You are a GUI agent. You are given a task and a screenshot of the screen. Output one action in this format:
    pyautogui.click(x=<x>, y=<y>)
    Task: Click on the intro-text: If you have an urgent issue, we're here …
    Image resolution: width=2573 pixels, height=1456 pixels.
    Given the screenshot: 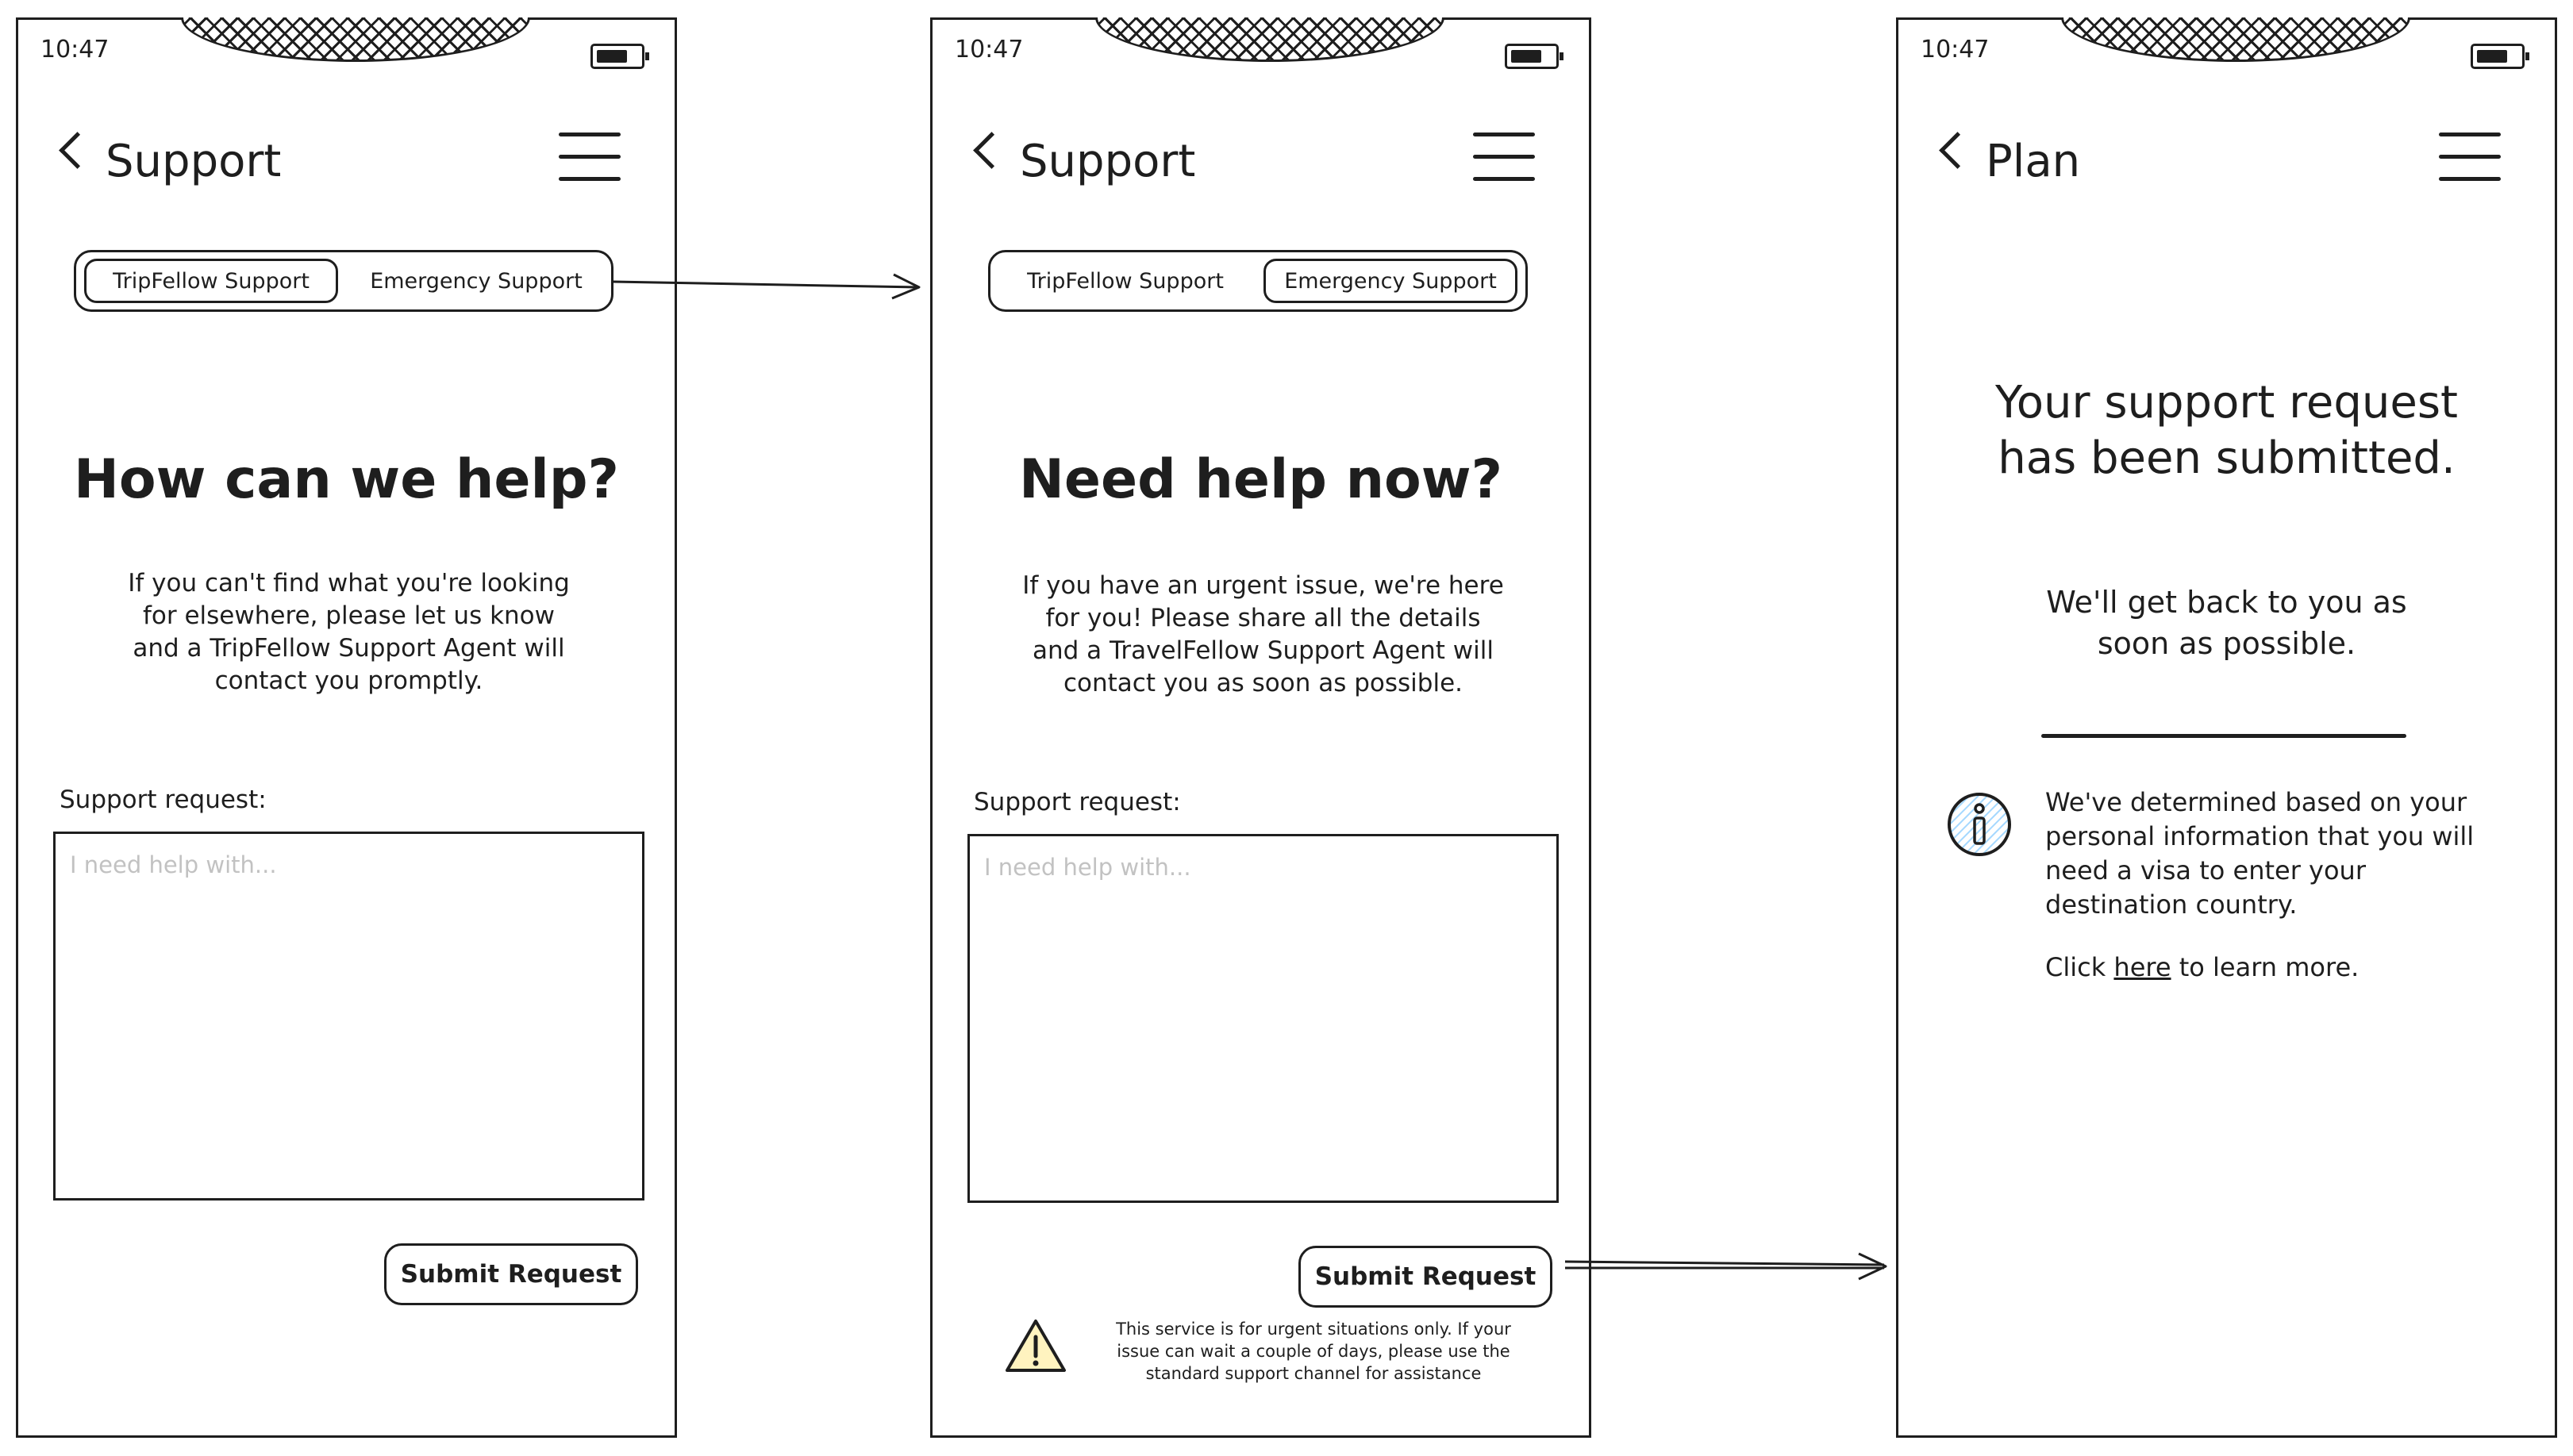 What is the action you would take?
    pyautogui.click(x=1263, y=634)
    